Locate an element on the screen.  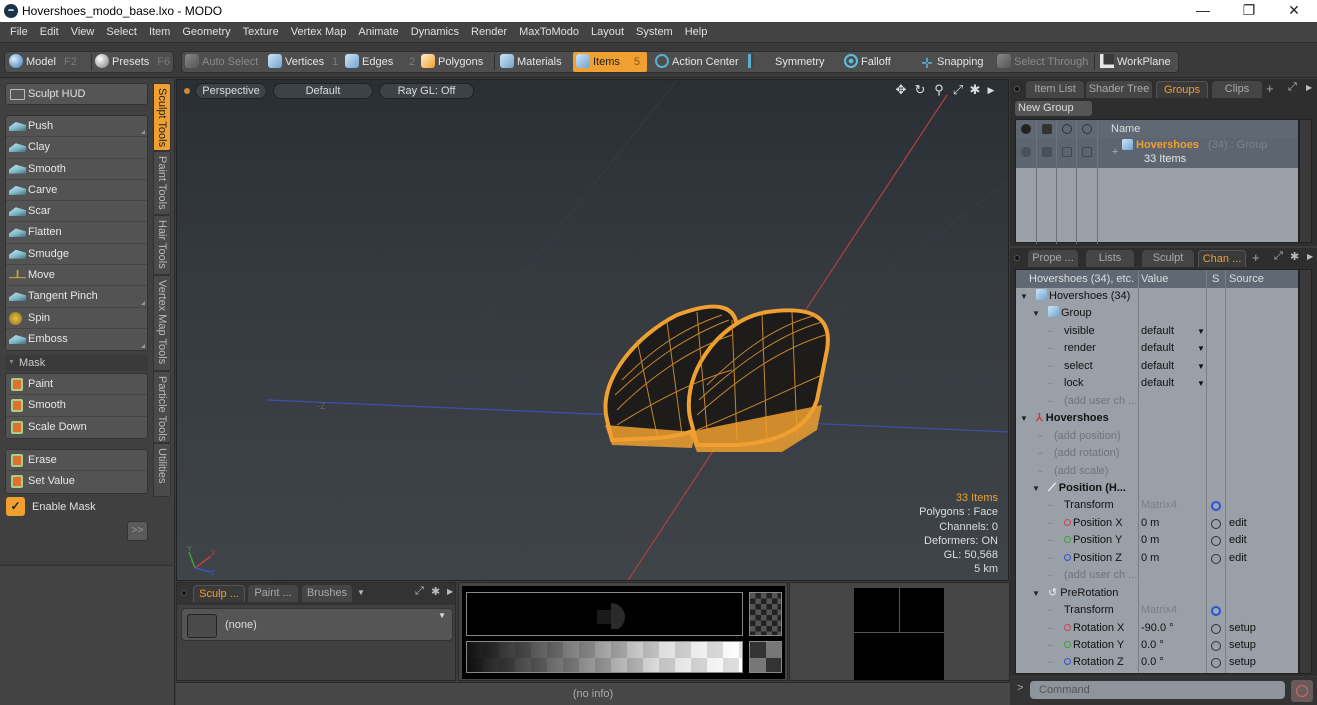
tool-tangent-pinch: Tangent Pinch is located at coordinates (76, 297).